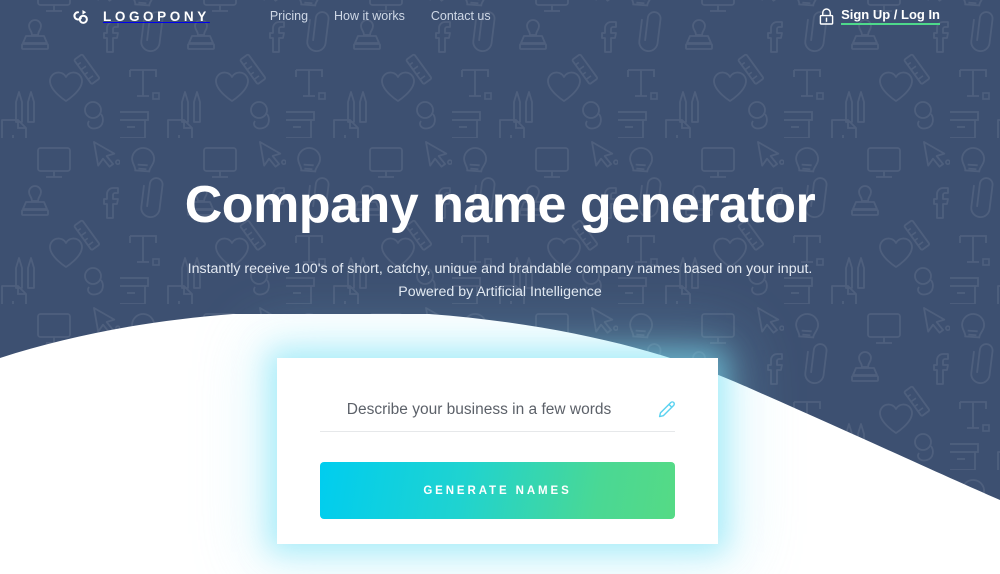  I want to click on nav-link-pricing: Pricing, so click(289, 16).